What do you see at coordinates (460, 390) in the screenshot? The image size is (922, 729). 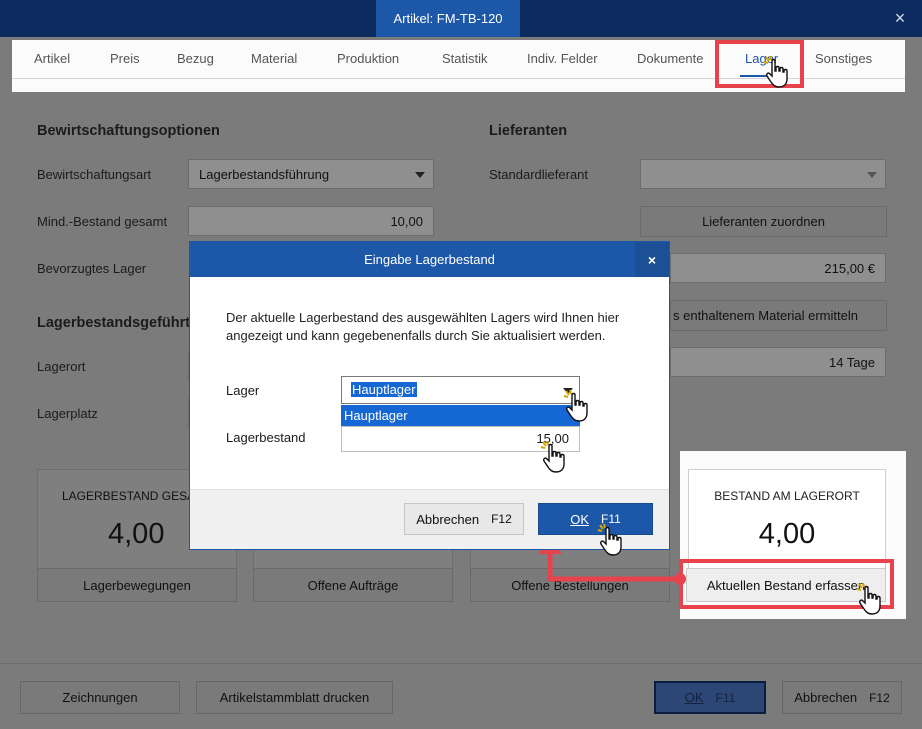 I see `lager-select: Hauptlager` at bounding box center [460, 390].